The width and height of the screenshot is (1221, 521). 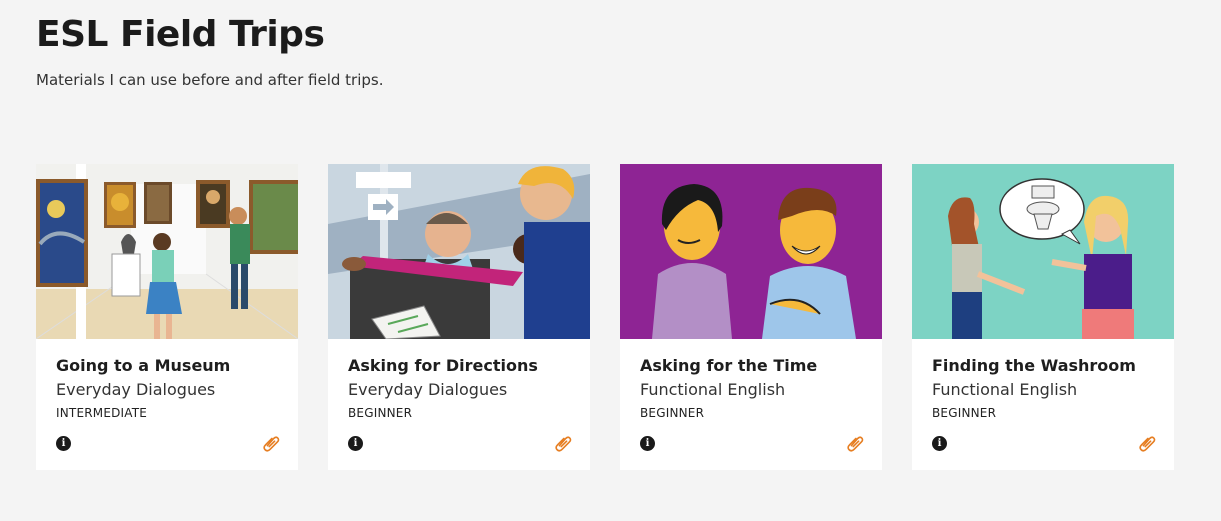 What do you see at coordinates (1034, 365) in the screenshot?
I see `card-title: Finding the Washroom` at bounding box center [1034, 365].